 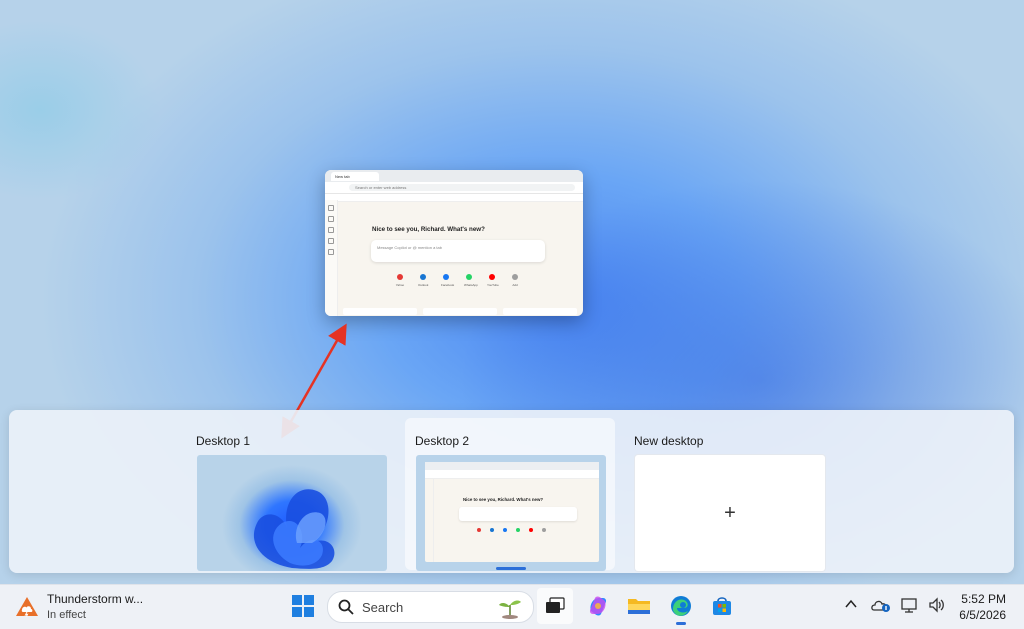 What do you see at coordinates (518, 514) in the screenshot?
I see `copilot-input-thumbnail` at bounding box center [518, 514].